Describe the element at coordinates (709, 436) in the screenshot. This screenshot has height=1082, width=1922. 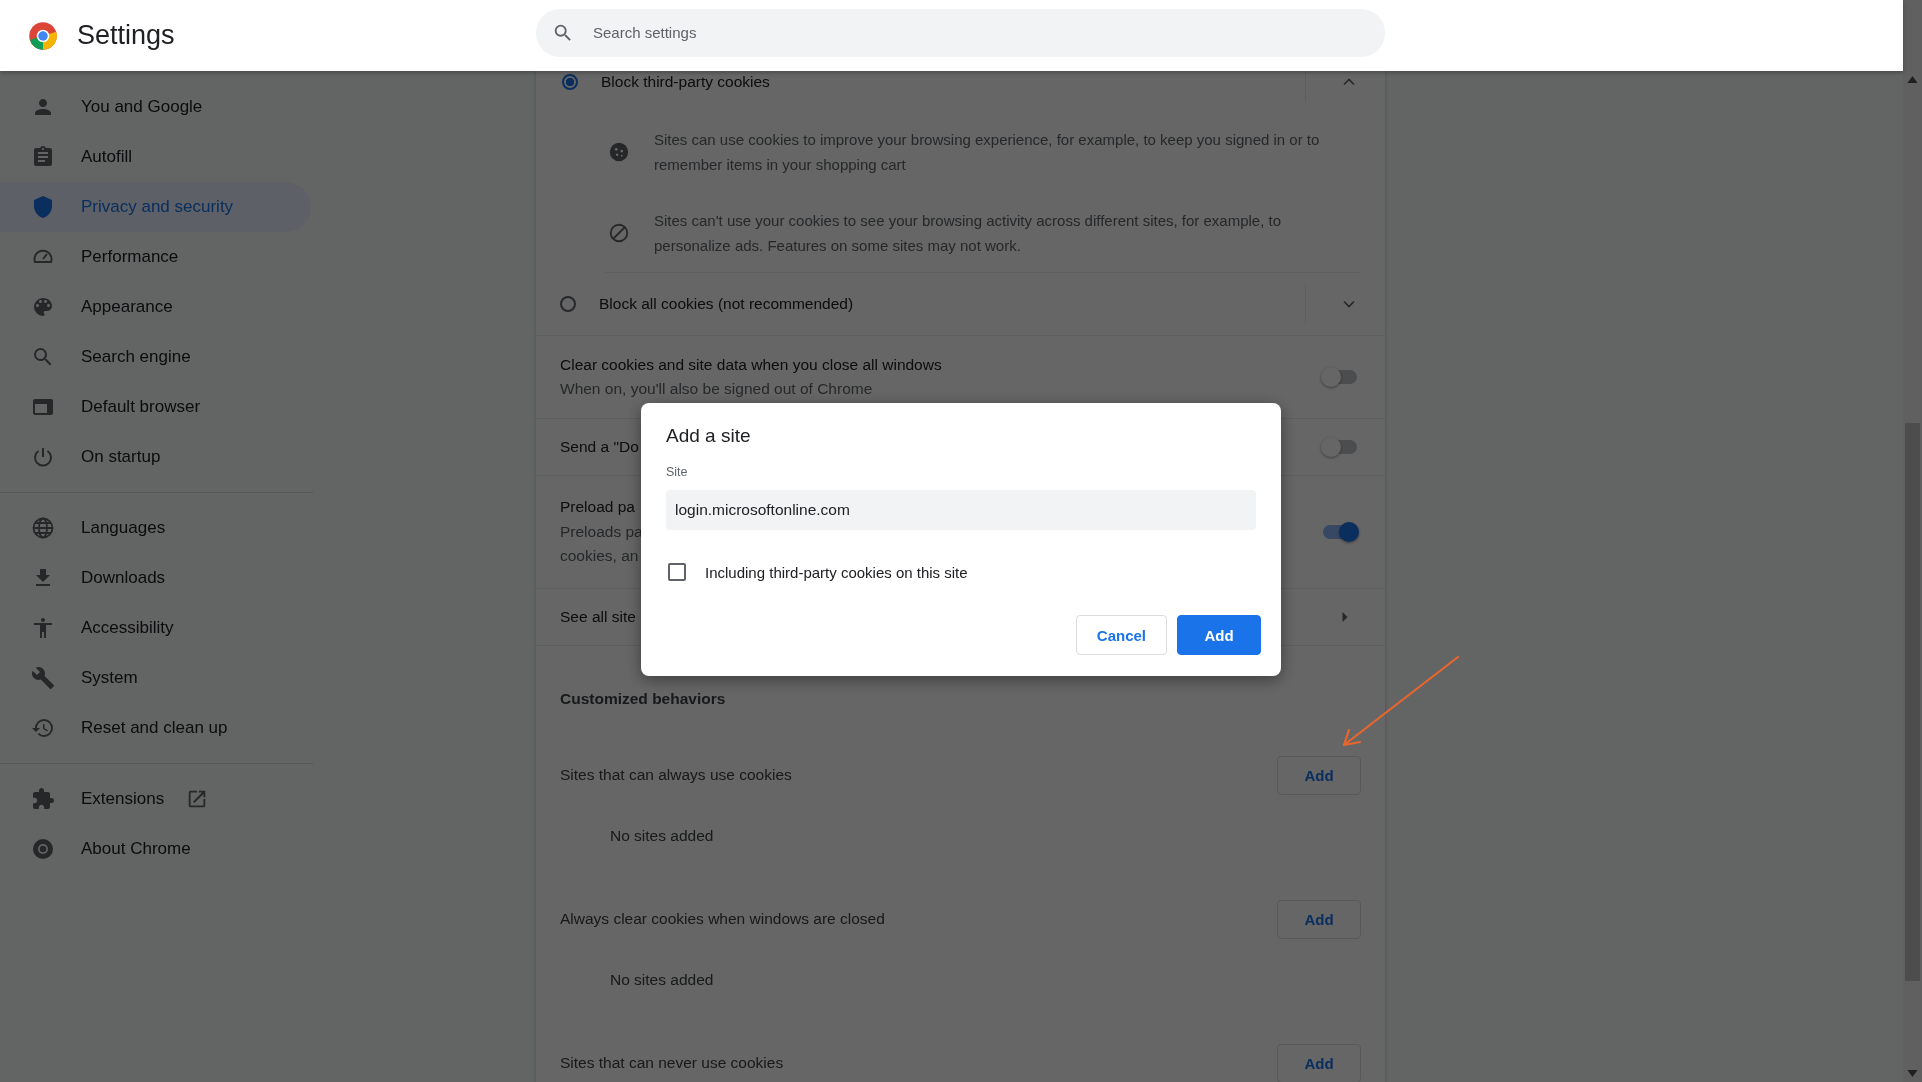
I see `dialog-title: Add a site` at that location.